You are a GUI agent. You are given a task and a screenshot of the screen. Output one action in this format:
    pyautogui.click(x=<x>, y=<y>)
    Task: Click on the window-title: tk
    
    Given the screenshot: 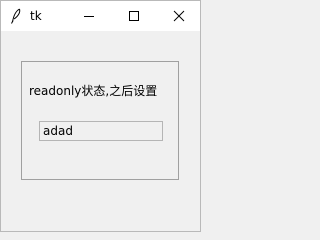 What is the action you would take?
    pyautogui.click(x=36, y=16)
    